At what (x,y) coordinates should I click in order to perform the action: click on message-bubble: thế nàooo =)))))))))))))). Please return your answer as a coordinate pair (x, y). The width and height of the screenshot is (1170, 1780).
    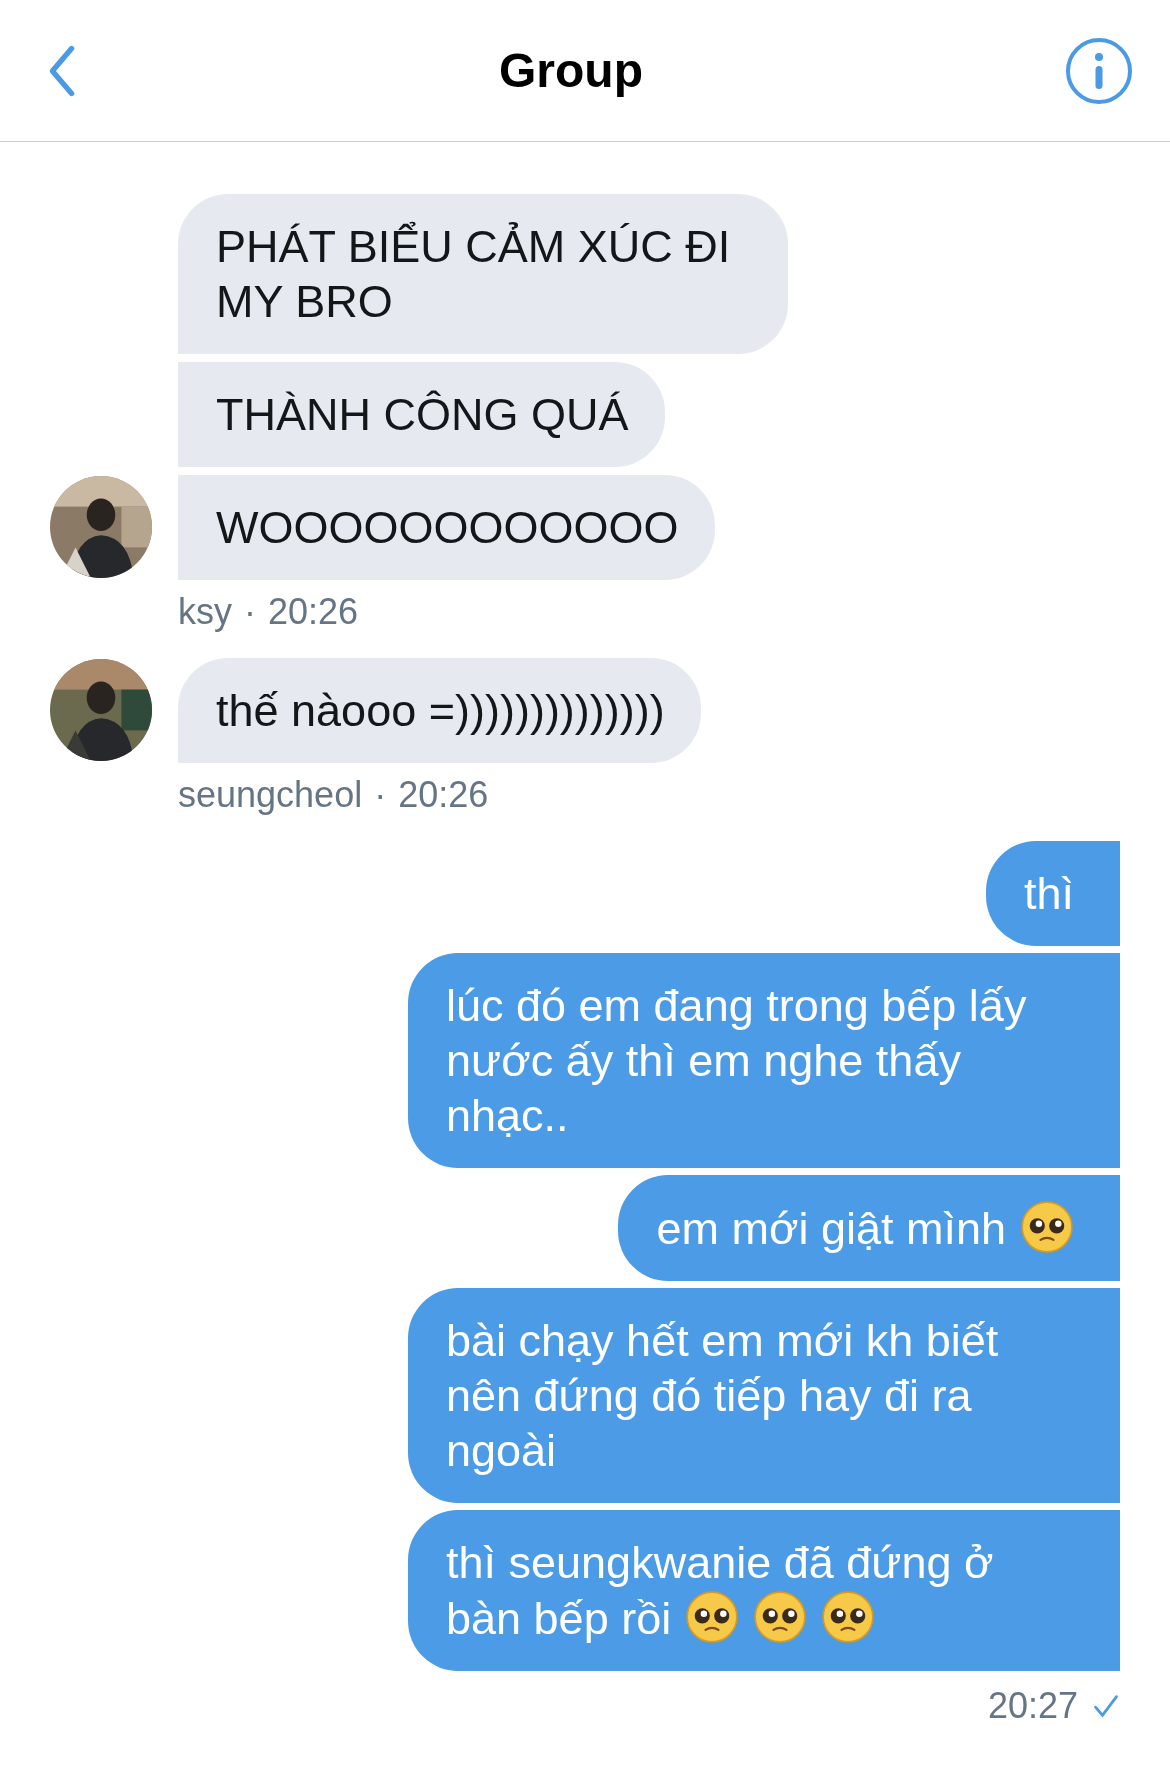
    Looking at the image, I should click on (439, 710).